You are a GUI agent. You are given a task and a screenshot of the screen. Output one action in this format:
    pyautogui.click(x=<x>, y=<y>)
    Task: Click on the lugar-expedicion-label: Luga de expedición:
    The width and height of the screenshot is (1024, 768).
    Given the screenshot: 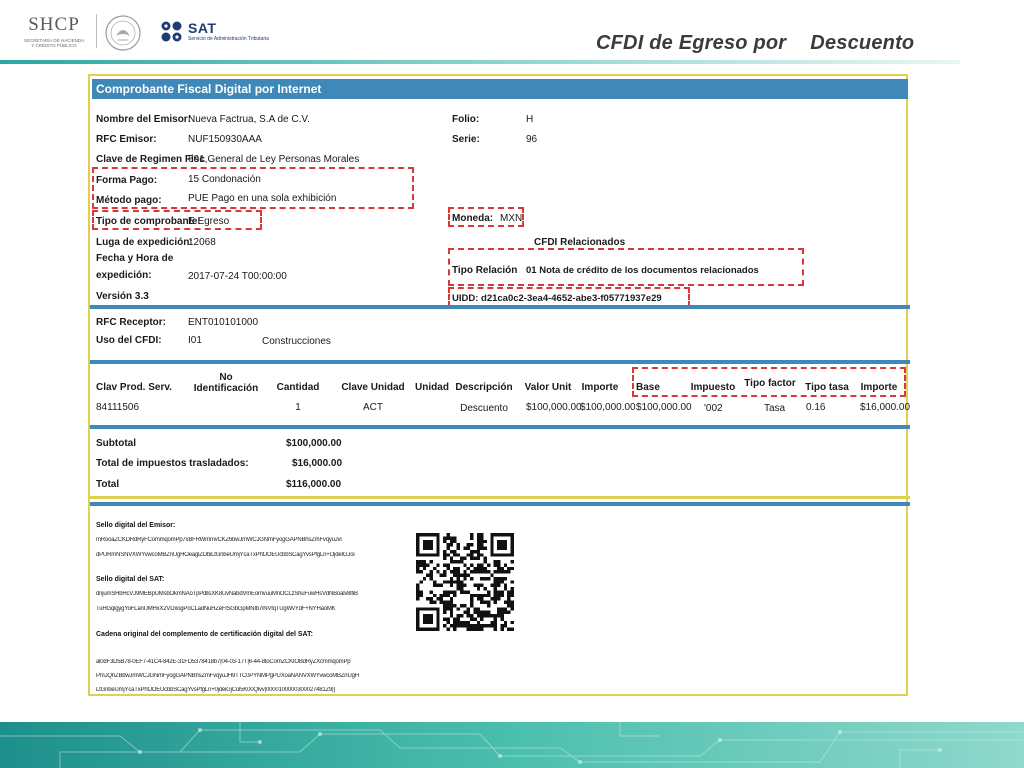 What is the action you would take?
    pyautogui.click(x=144, y=242)
    